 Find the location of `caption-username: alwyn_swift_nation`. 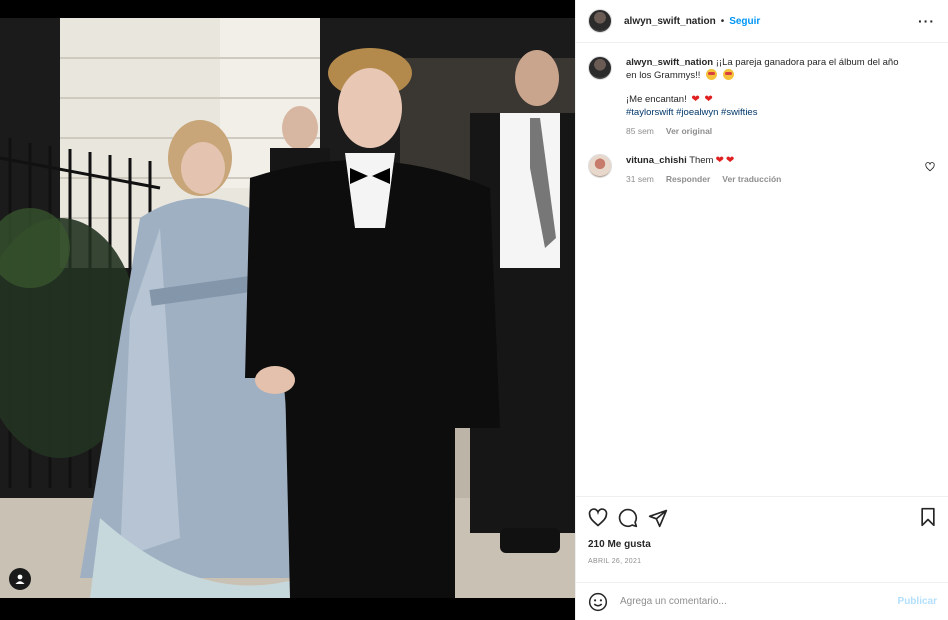

caption-username: alwyn_swift_nation is located at coordinates (669, 62).